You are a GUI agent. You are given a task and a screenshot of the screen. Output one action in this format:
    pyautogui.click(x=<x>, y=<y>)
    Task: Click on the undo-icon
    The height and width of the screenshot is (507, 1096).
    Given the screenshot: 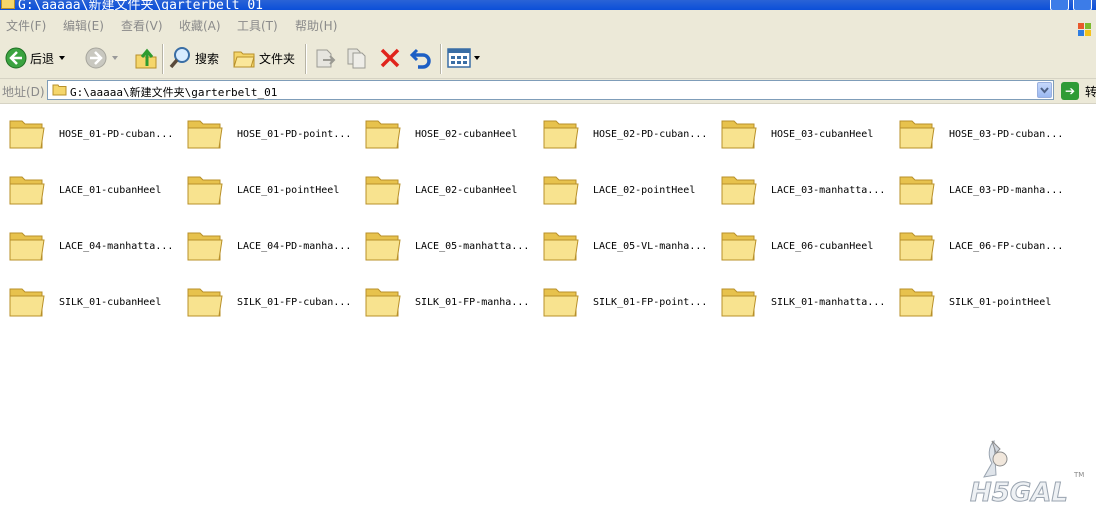 What is the action you would take?
    pyautogui.click(x=420, y=58)
    